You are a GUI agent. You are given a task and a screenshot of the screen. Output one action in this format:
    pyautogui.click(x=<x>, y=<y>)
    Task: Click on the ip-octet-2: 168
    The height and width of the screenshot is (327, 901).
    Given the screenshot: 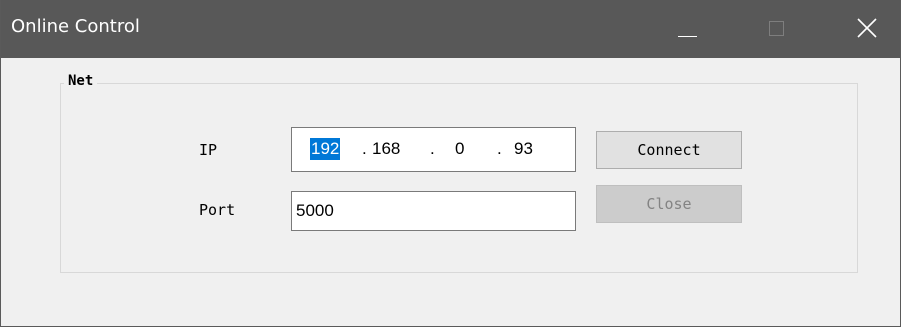 What is the action you would take?
    pyautogui.click(x=386, y=149)
    